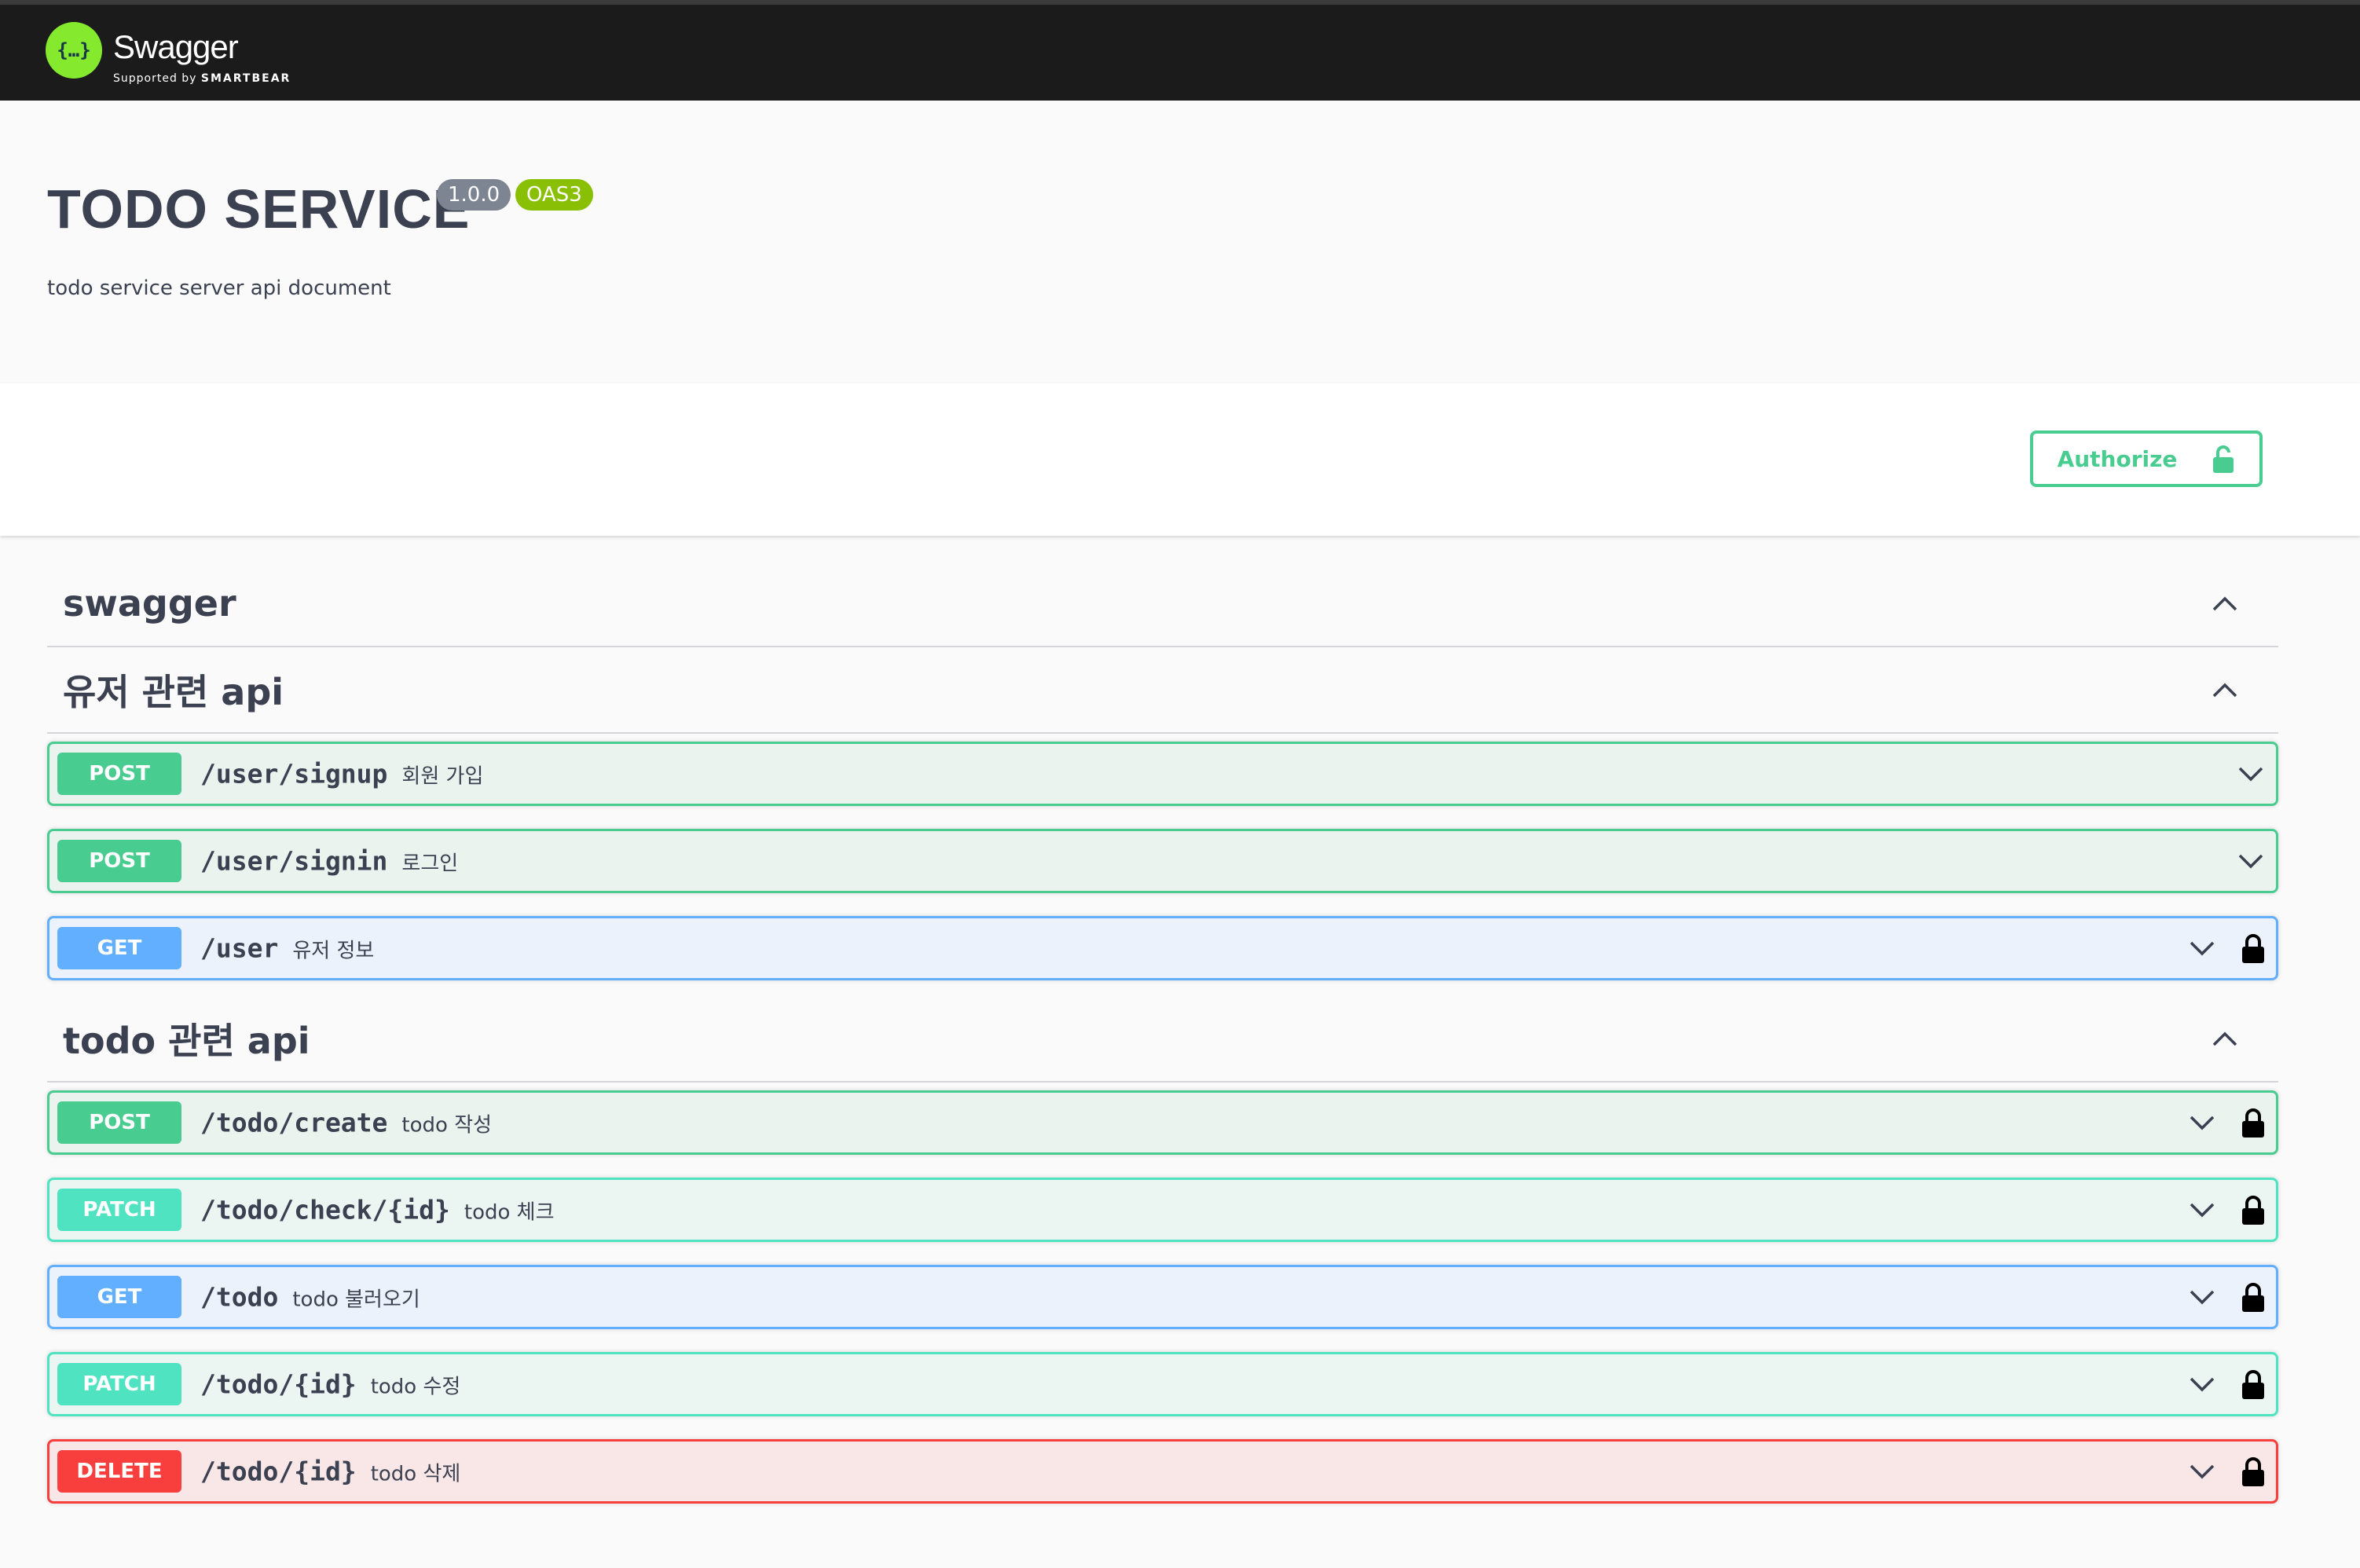 The width and height of the screenshot is (2360, 1568). What do you see at coordinates (415, 1474) in the screenshot?
I see `operation-summary: todo 삭제` at bounding box center [415, 1474].